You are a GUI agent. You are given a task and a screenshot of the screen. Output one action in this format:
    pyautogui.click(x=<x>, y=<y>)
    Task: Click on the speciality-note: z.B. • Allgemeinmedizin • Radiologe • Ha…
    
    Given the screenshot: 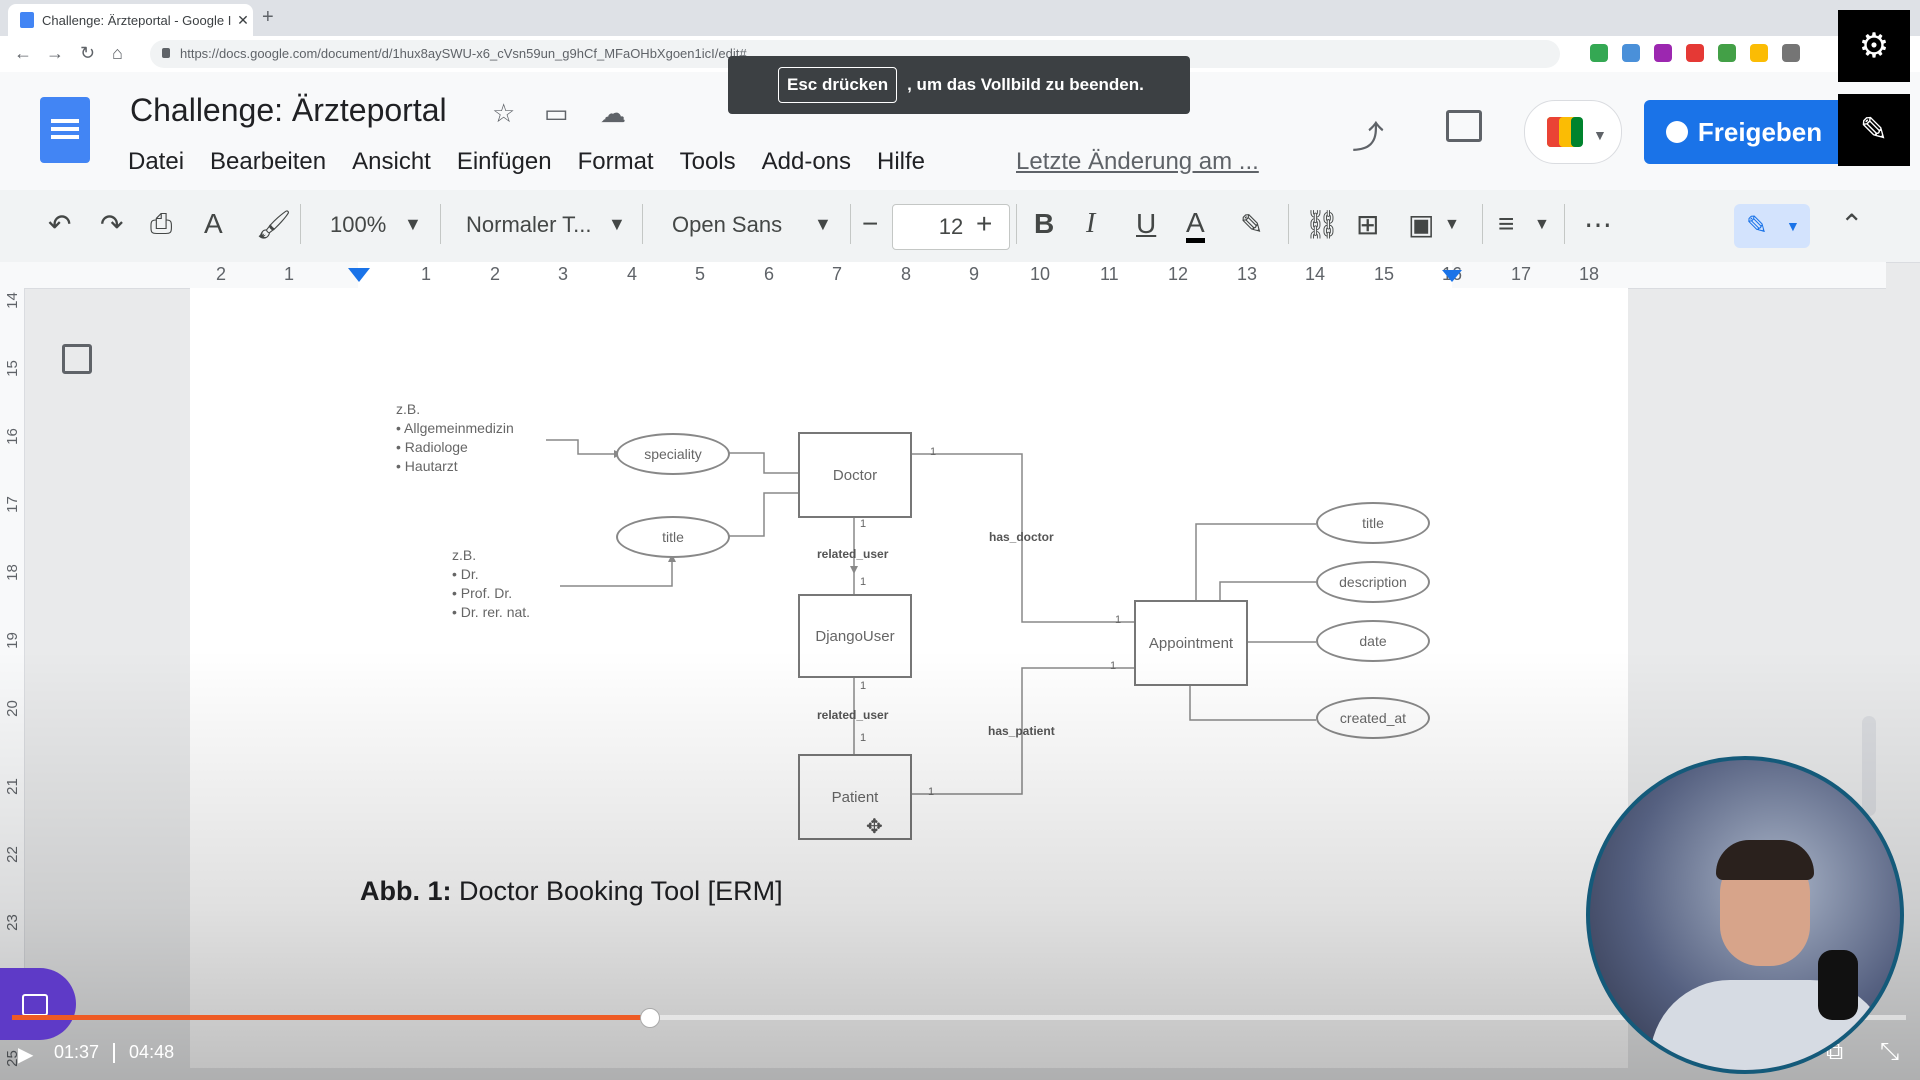 What is the action you would take?
    pyautogui.click(x=455, y=438)
    